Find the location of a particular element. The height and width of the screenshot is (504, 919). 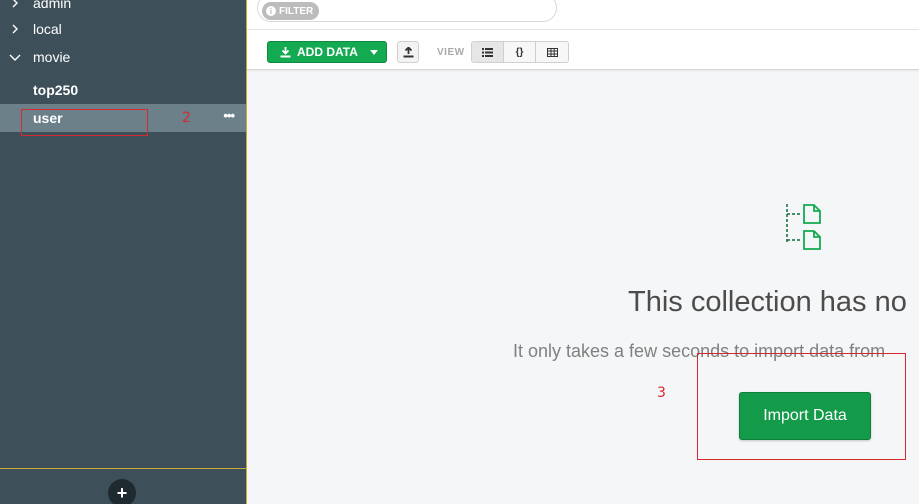

filter-tag-label: FILTER is located at coordinates (296, 11).